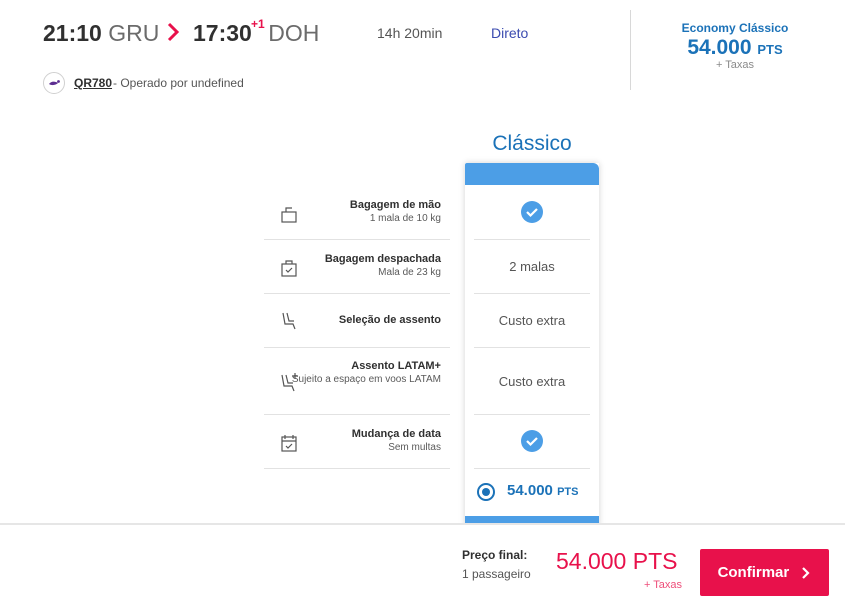 This screenshot has height=605, width=845. What do you see at coordinates (357, 213) in the screenshot?
I see `feature-row-carry-on: Bagagem de mão 1 mala de 10 kg` at bounding box center [357, 213].